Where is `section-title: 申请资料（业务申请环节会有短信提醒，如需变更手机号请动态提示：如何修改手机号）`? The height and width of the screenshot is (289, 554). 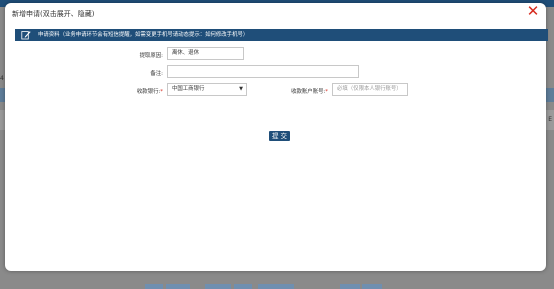
section-title: 申请资料（业务申请环节会有短信提醒，如需变更手机号请动态提示：如何修改手机号） is located at coordinates (143, 35).